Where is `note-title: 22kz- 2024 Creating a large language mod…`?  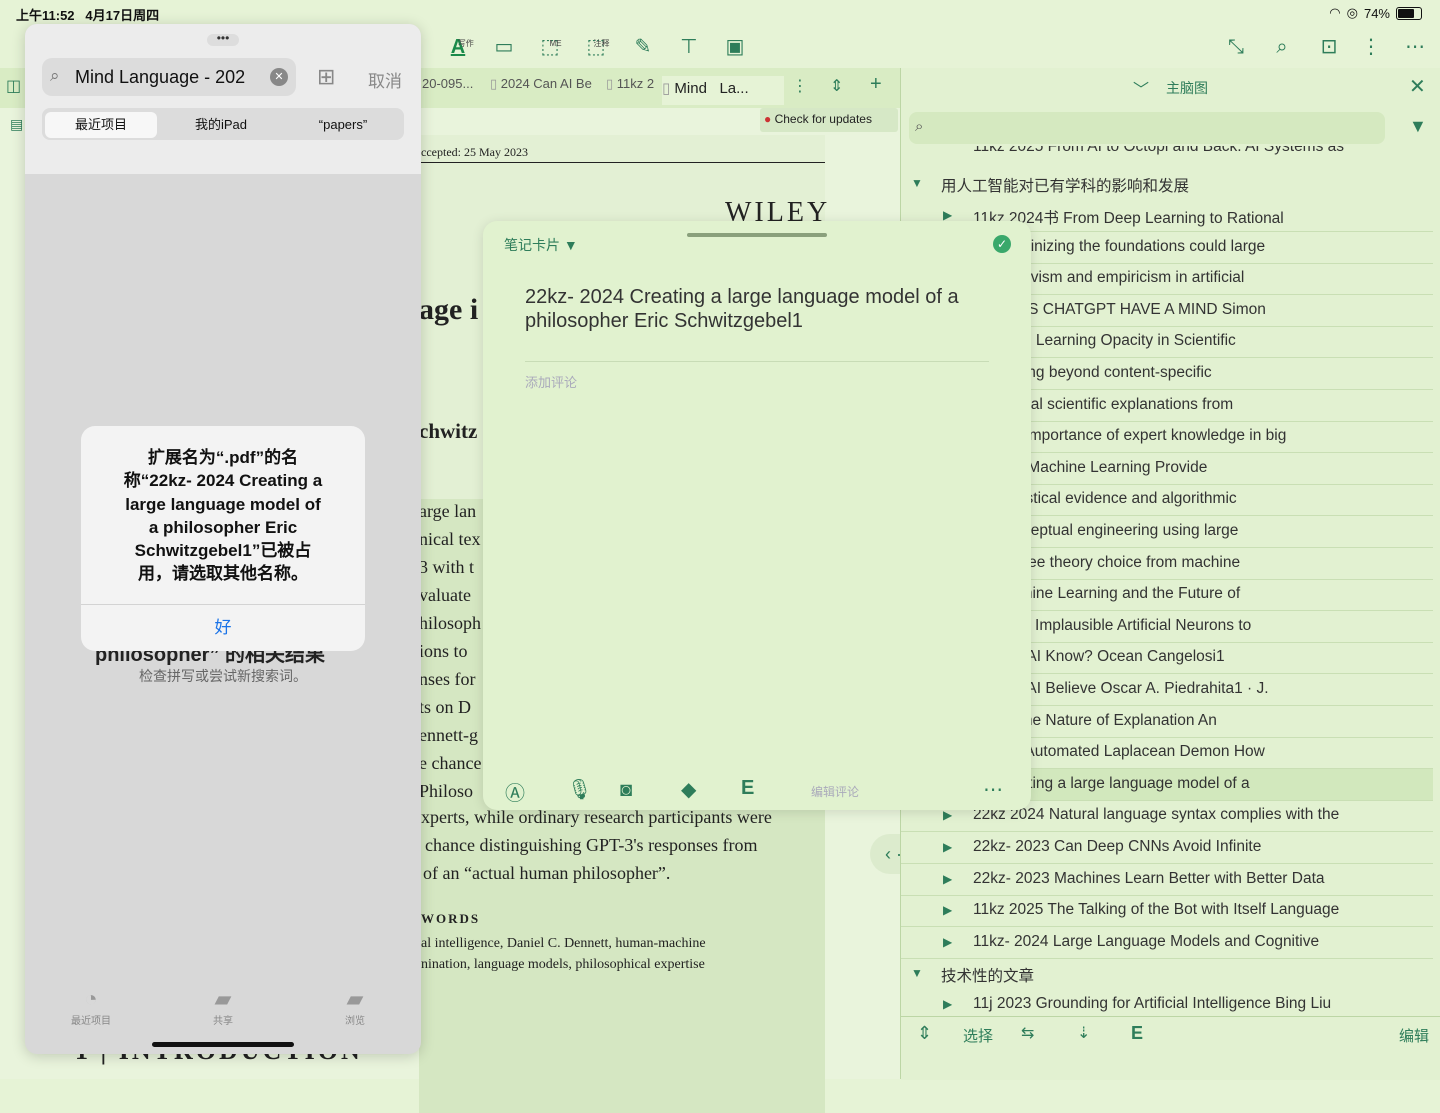
note-title: 22kz- 2024 Creating a large language mod… is located at coordinates (760, 309).